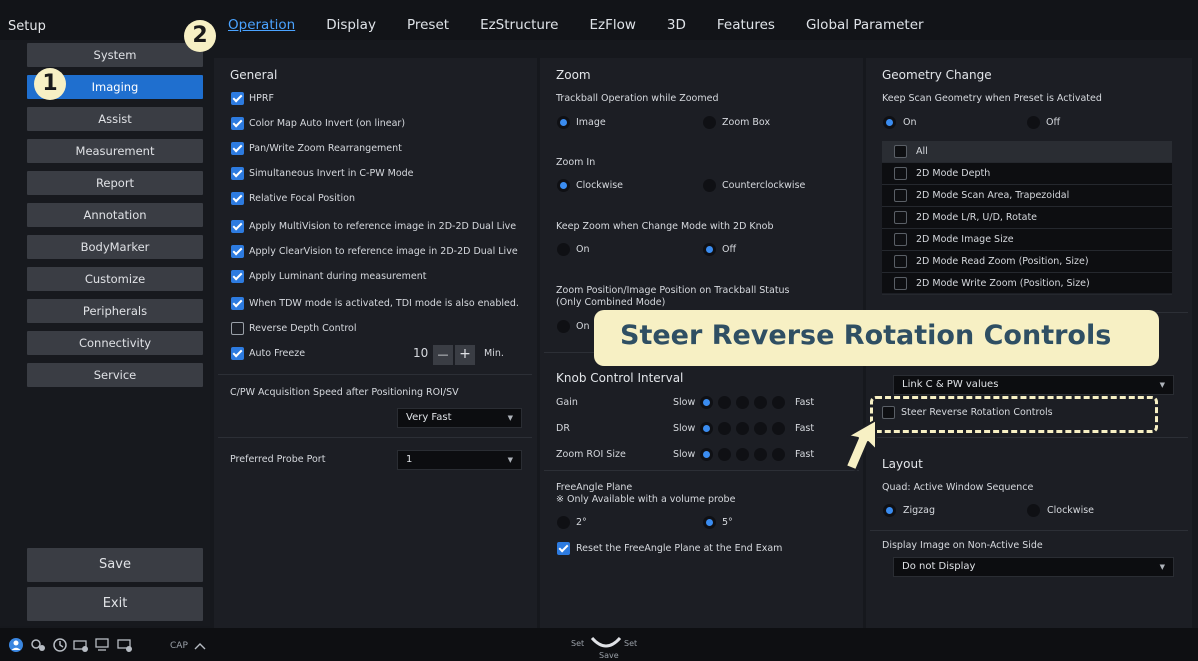 The height and width of the screenshot is (661, 1198). Describe the element at coordinates (709, 122) in the screenshot. I see `trackball-zoombox-radio` at that location.